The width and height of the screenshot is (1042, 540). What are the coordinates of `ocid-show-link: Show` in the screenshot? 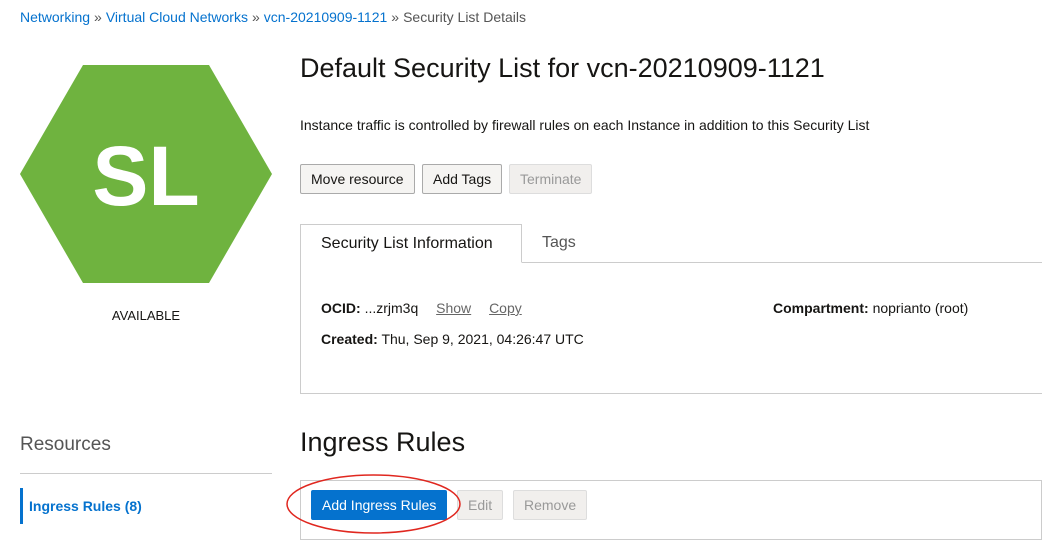 It's located at (453, 308).